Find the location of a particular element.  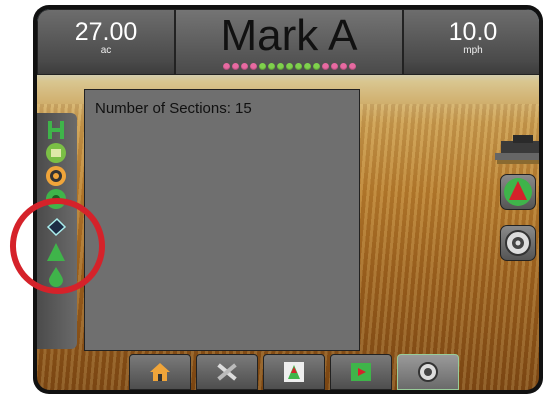

bottom-navigation is located at coordinates (295, 371).